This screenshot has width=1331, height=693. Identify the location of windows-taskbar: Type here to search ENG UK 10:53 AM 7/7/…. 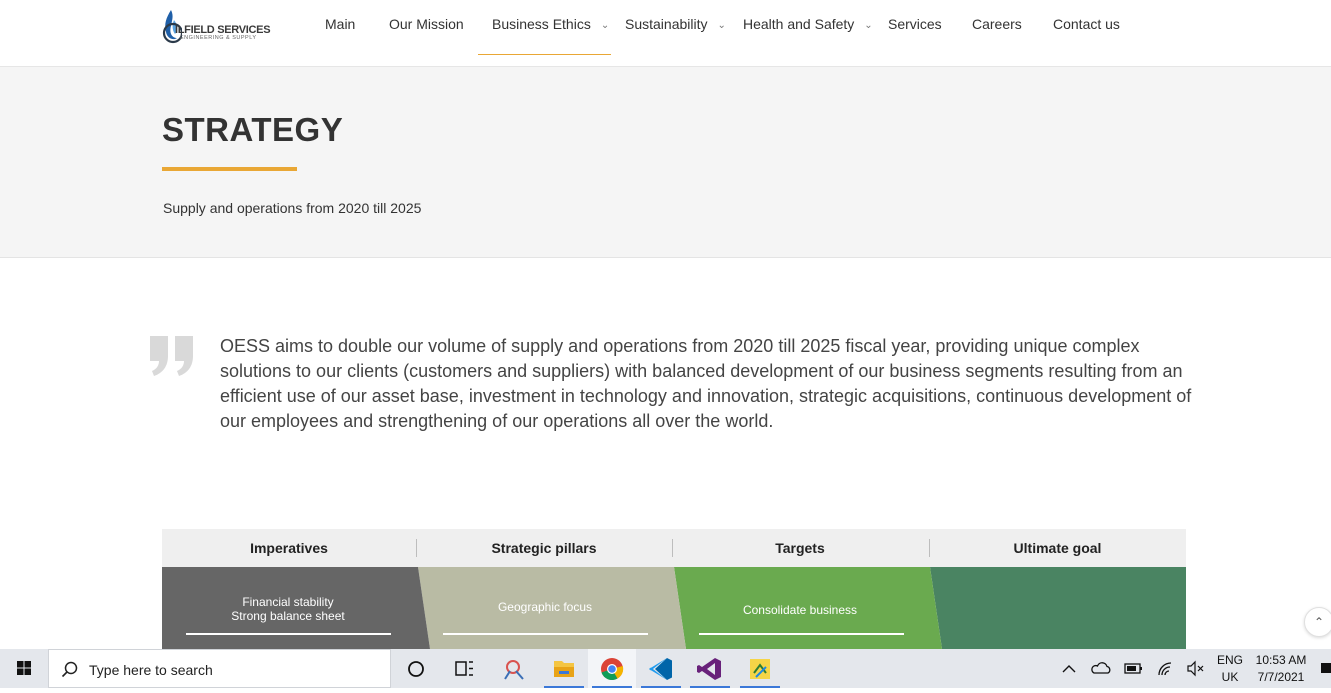
(665, 668).